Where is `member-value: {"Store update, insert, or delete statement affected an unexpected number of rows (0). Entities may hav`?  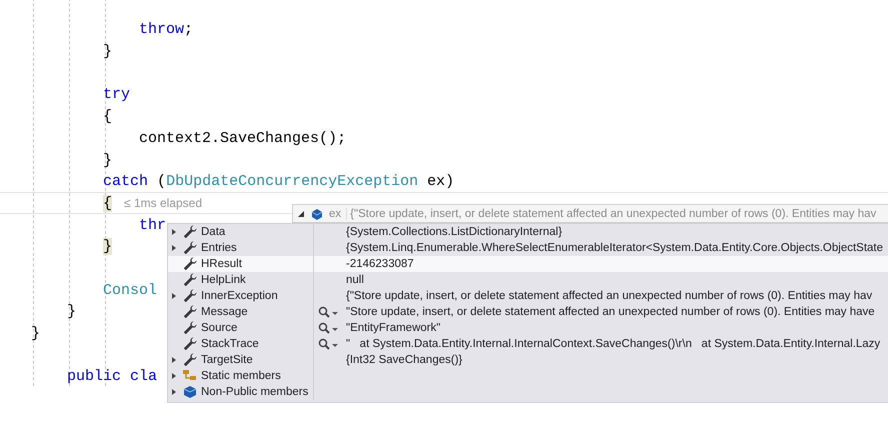
member-value: {"Store update, insert, or delete statement affected an unexpected number of rows (0). Entities may hav is located at coordinates (609, 296).